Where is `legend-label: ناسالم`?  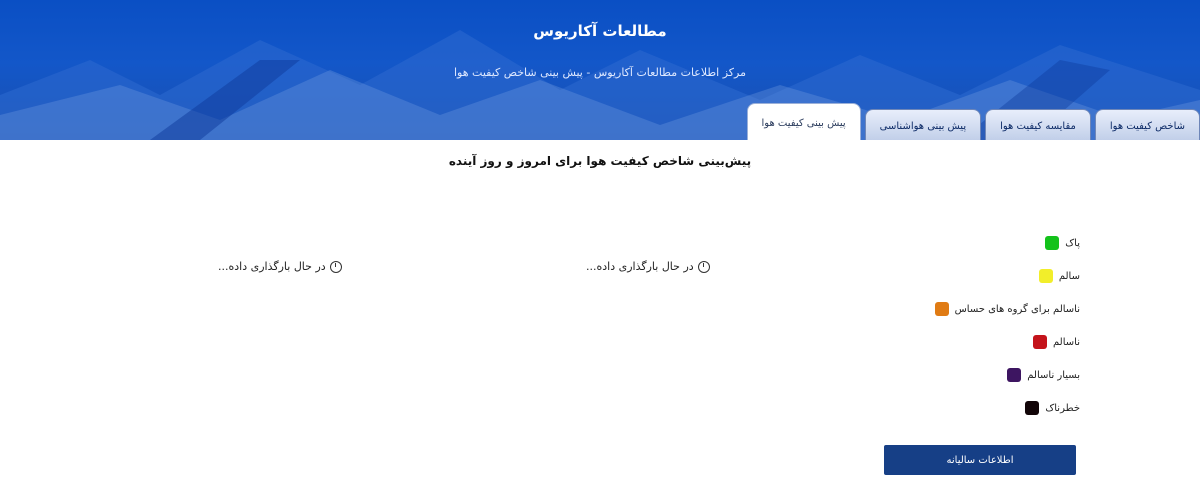 legend-label: ناسالم is located at coordinates (1066, 342).